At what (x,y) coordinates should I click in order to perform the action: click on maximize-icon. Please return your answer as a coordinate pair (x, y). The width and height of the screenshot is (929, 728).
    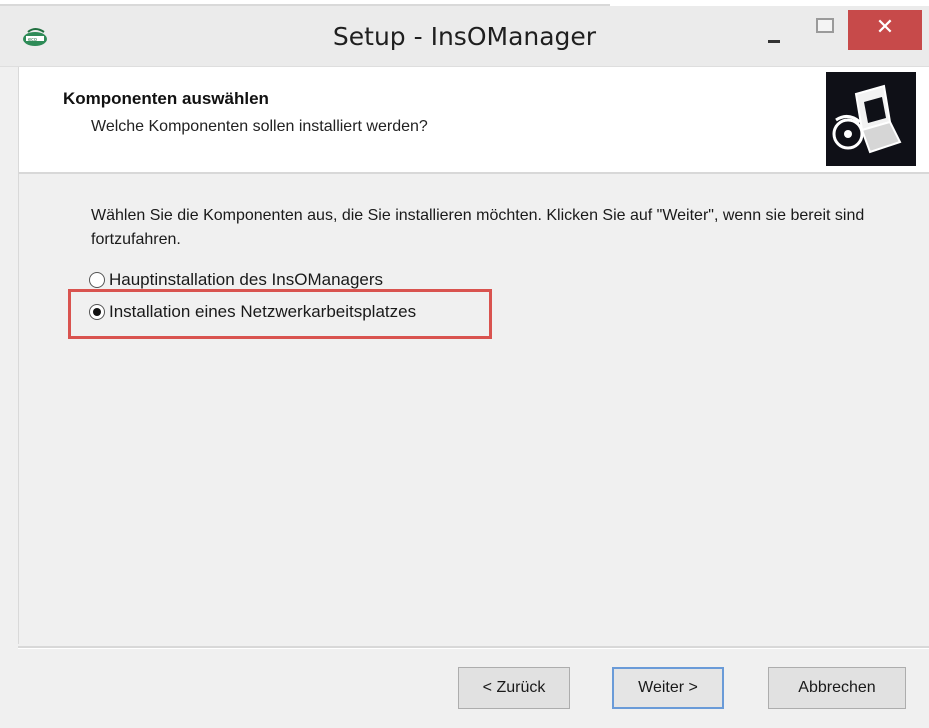
    Looking at the image, I should click on (825, 25).